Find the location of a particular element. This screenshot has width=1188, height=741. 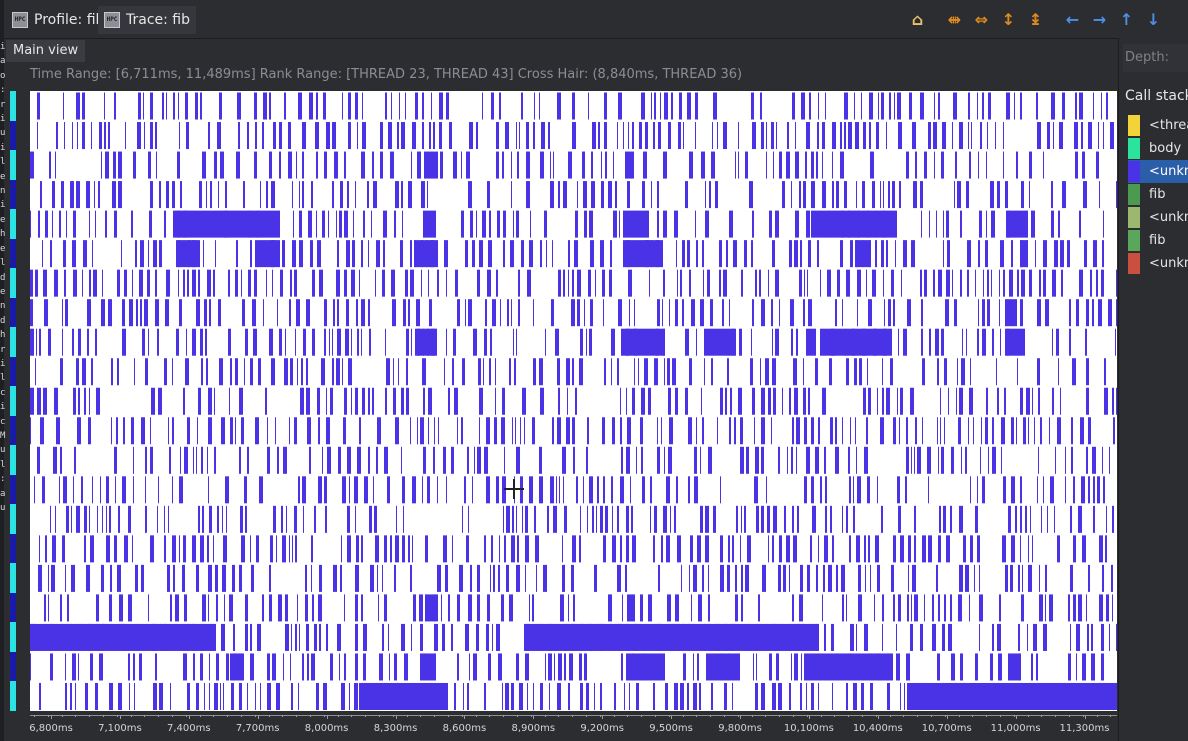

tab-trace-fib: HPC Trace: fib is located at coordinates (147, 20).